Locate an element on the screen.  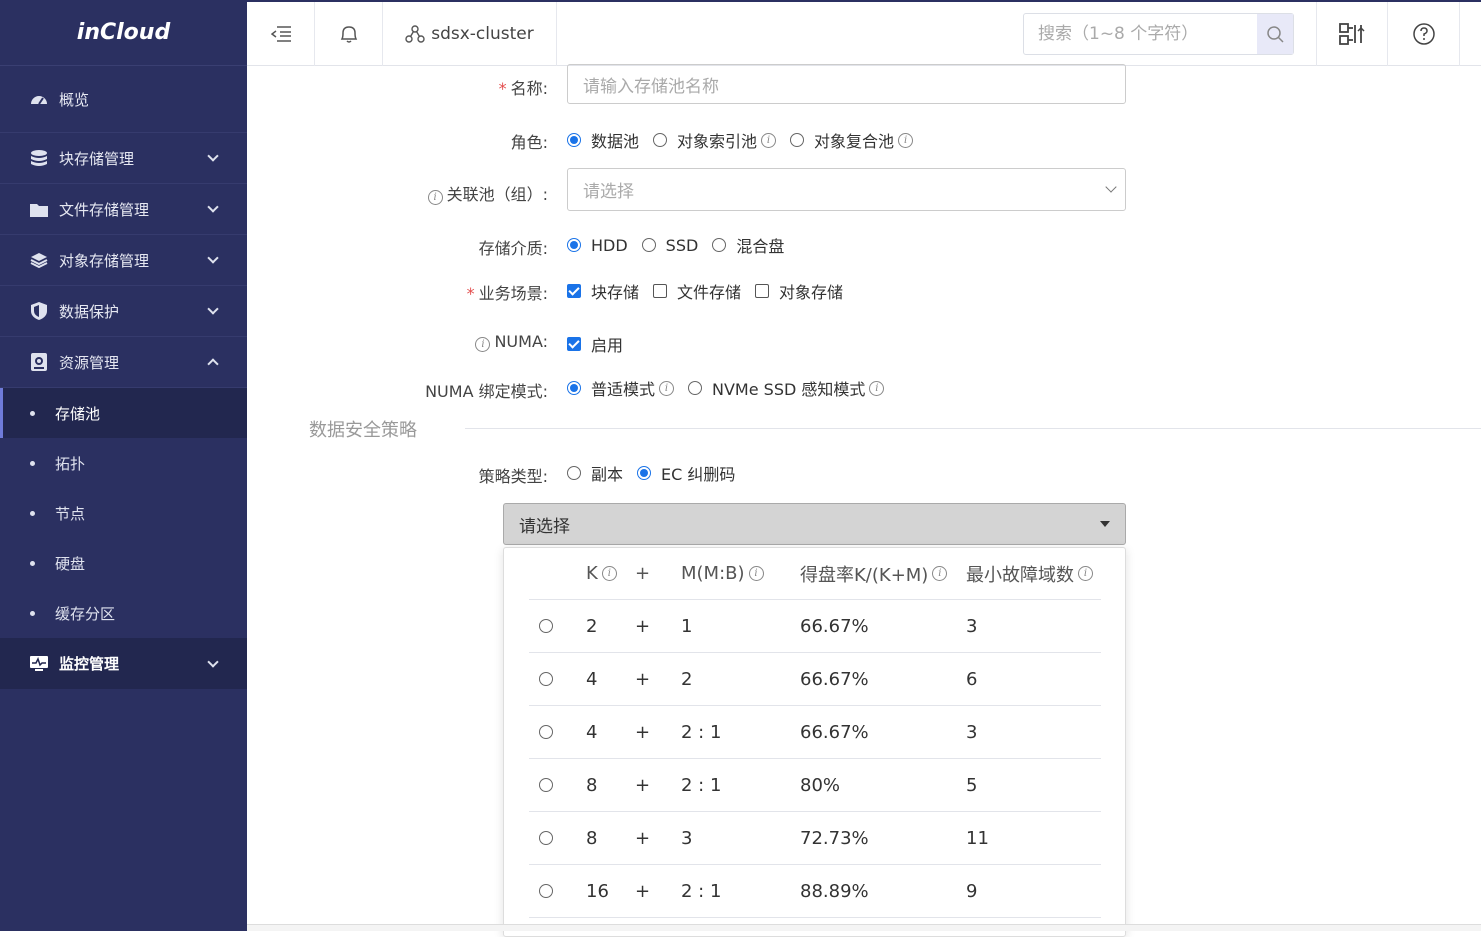
sidebar-subitem-disks: 硬盘 is located at coordinates (123, 563).